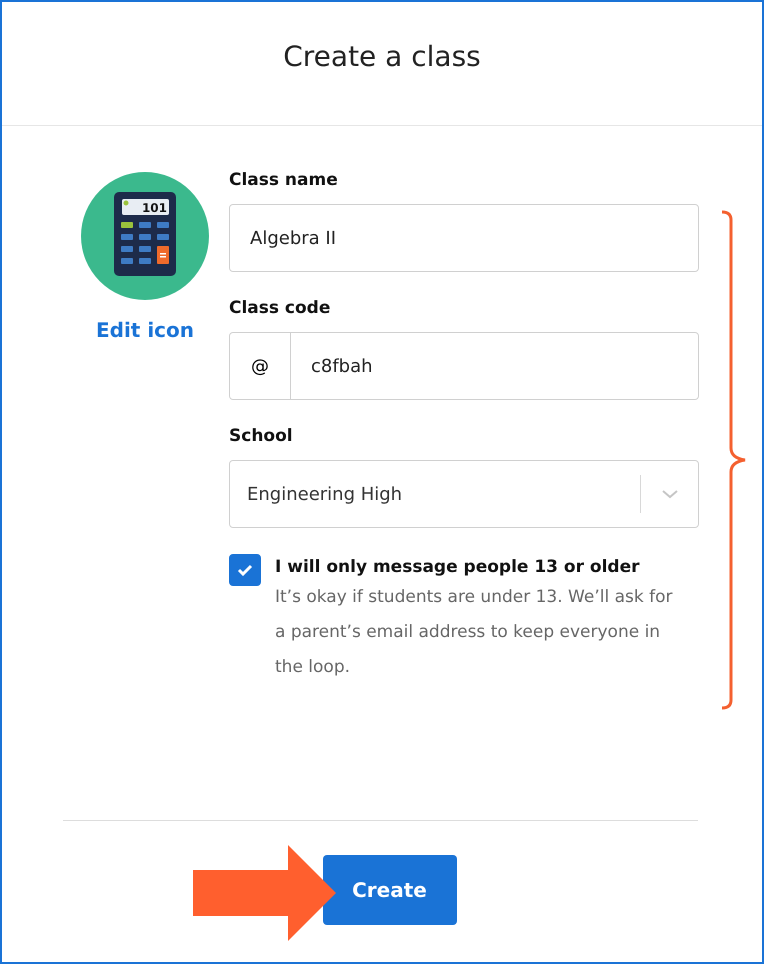  What do you see at coordinates (261, 436) in the screenshot?
I see `field-label: School` at bounding box center [261, 436].